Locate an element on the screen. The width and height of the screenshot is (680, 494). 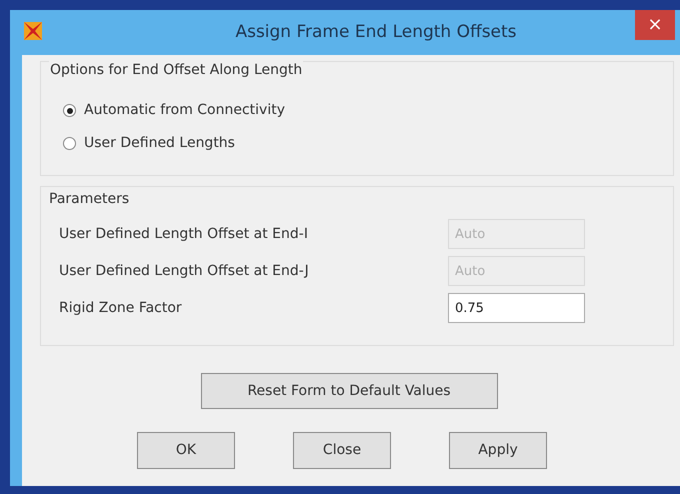
input-field: 0.75 is located at coordinates (516, 308).